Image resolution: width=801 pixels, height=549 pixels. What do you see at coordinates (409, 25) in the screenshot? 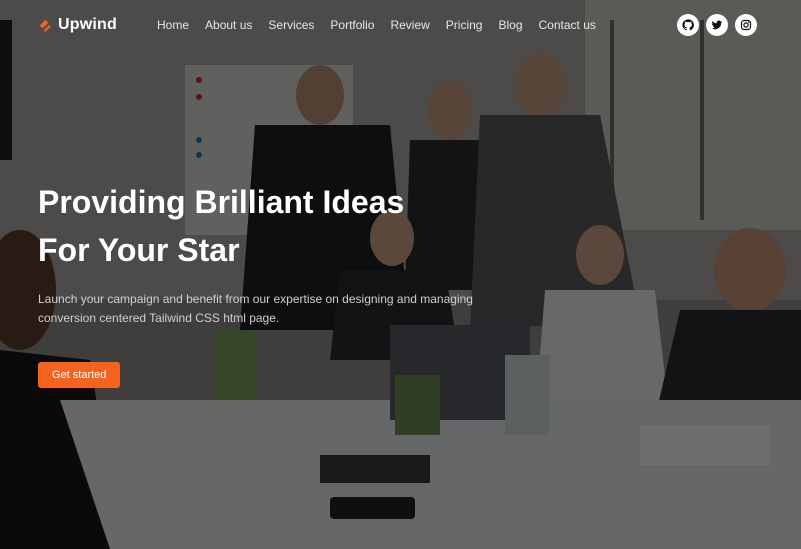
I see `nav-item-review: Review` at bounding box center [409, 25].